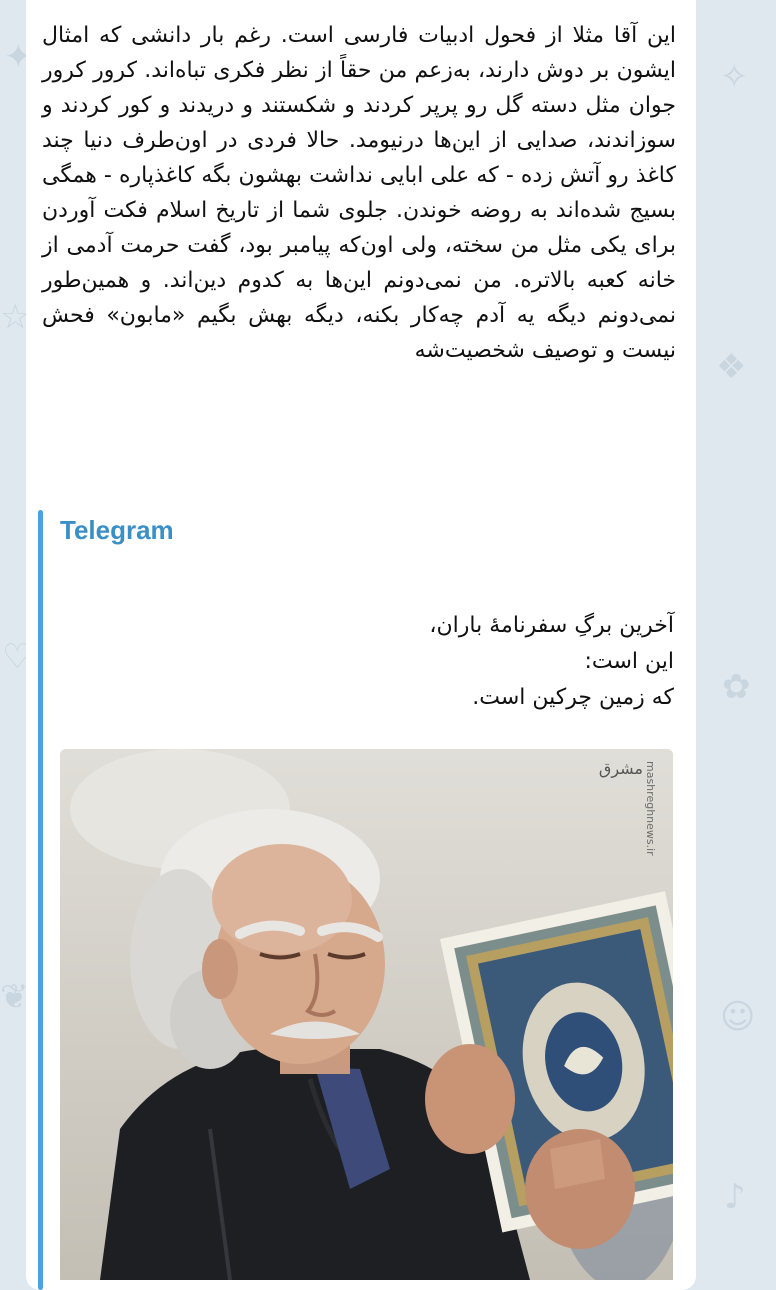 Image resolution: width=776 pixels, height=1290 pixels. I want to click on leaf-doodle-icon: ❦, so click(14, 997).